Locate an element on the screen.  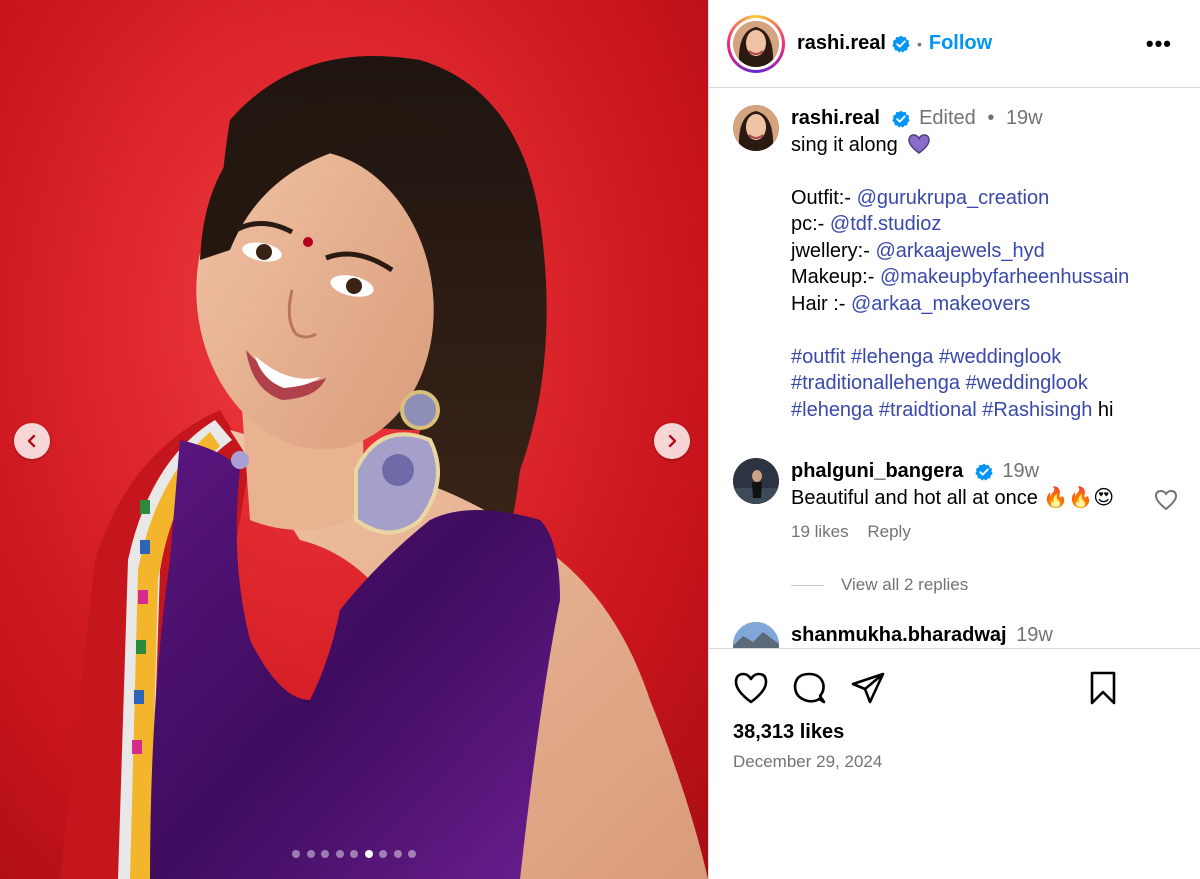
reply-button: Reply is located at coordinates (888, 531).